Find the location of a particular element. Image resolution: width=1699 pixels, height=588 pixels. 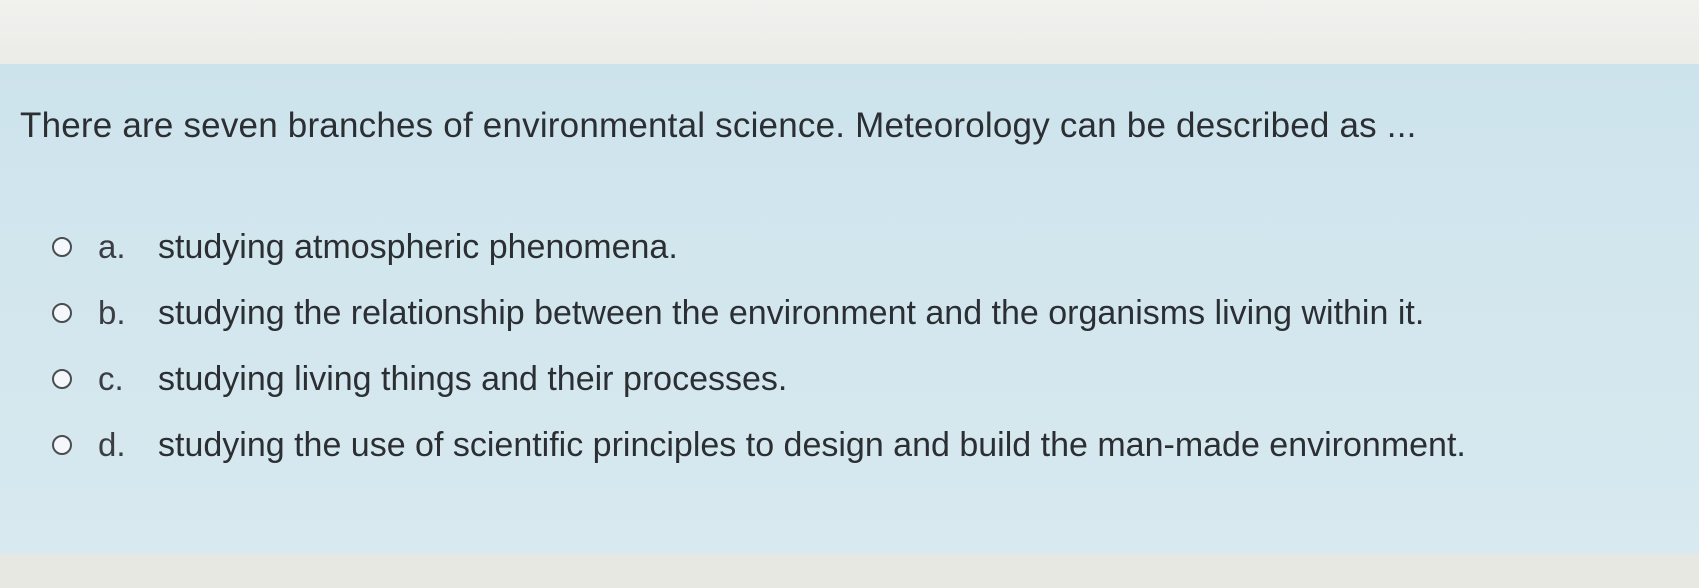

radio-button-c is located at coordinates (62, 379).